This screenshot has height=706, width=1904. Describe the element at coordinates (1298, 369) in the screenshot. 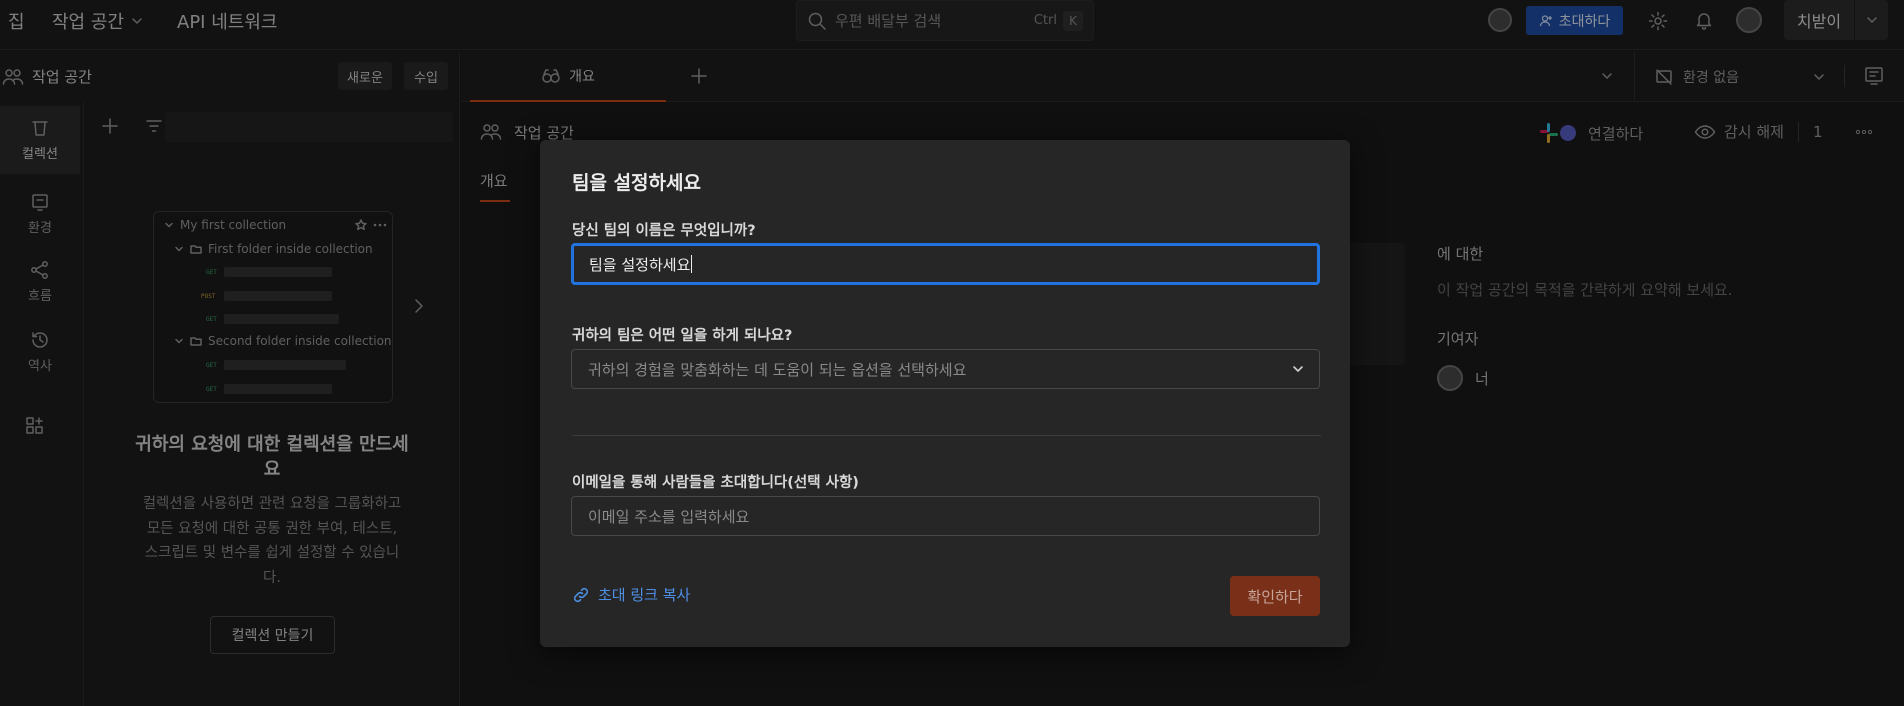

I see `chevron-down-icon` at that location.